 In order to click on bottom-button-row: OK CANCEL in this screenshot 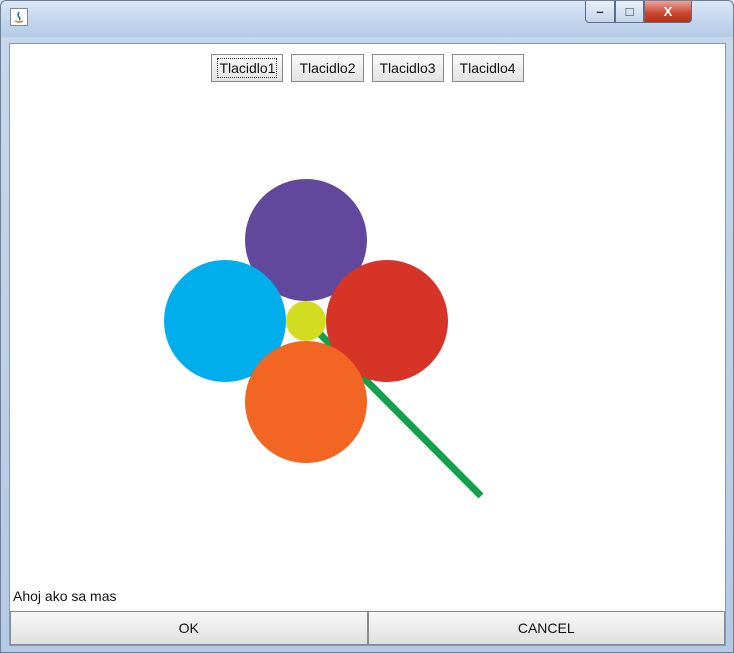, I will do `click(367, 628)`.